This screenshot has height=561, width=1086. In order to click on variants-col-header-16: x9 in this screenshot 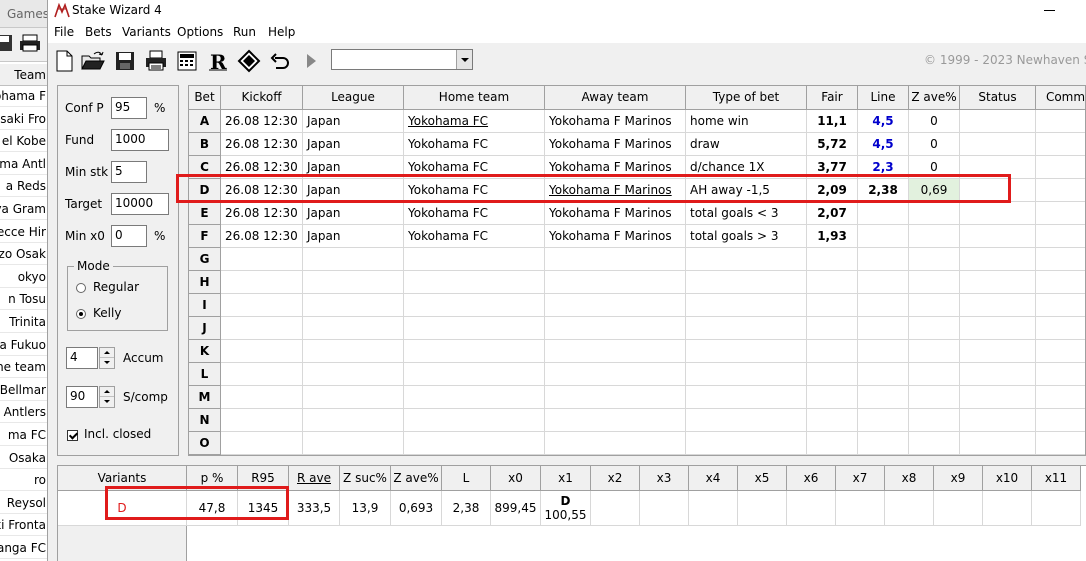, I will do `click(958, 478)`.